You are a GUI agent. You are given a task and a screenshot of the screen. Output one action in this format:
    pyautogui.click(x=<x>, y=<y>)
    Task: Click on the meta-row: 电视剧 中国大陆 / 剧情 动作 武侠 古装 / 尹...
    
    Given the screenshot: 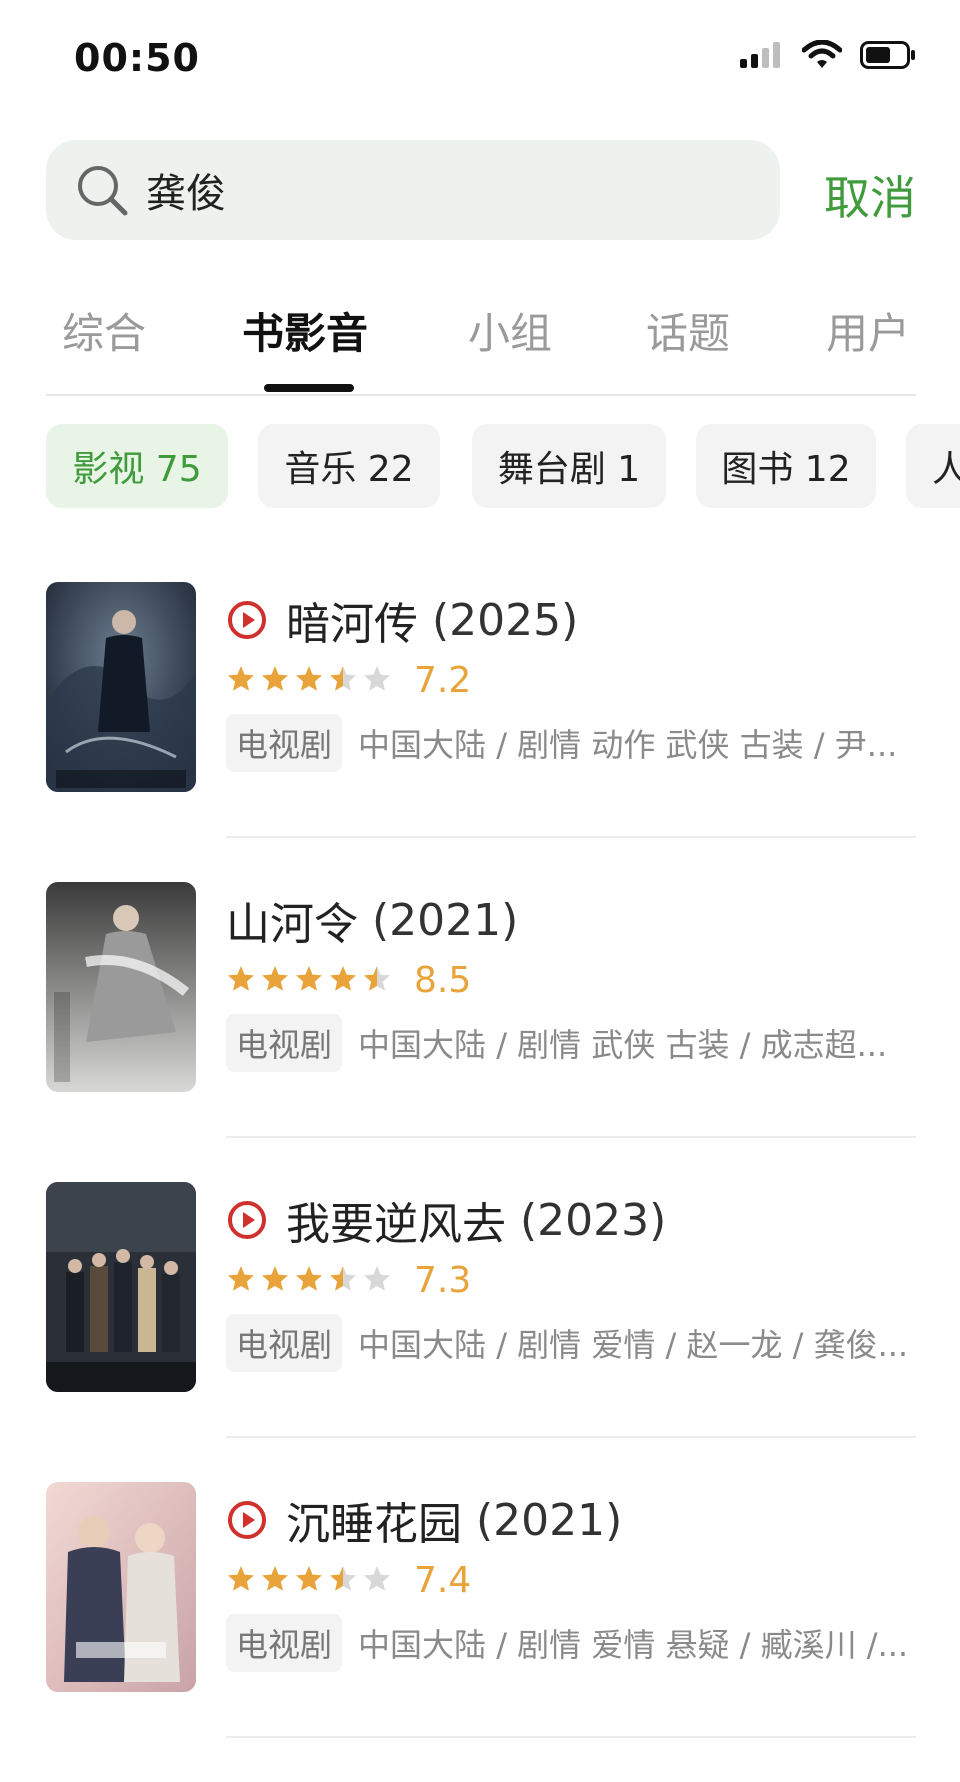 What is the action you would take?
    pyautogui.click(x=571, y=743)
    